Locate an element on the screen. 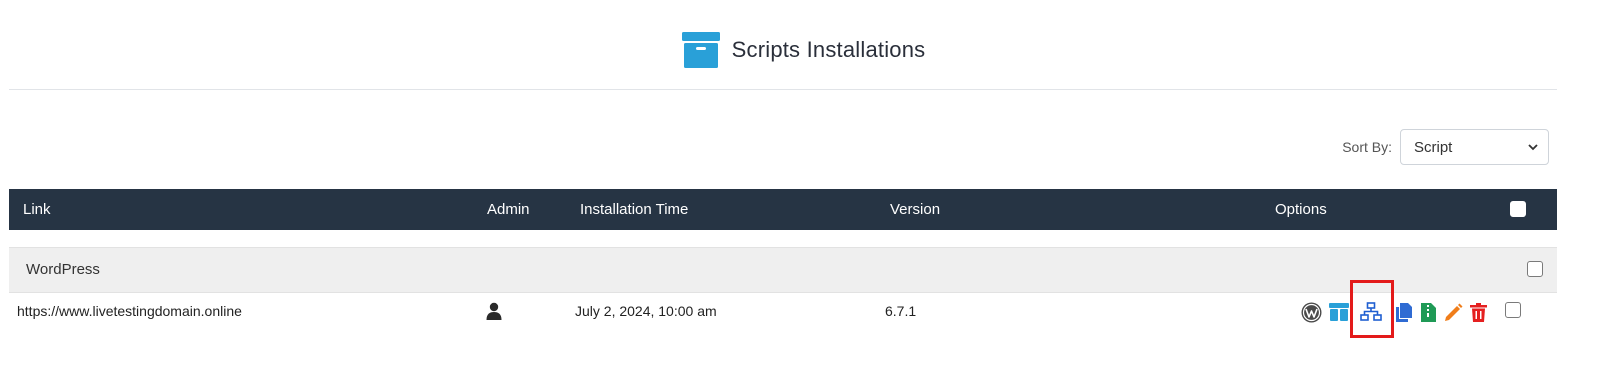 Image resolution: width=1607 pixels, height=378 pixels. version-value: 6.7.1 is located at coordinates (901, 311).